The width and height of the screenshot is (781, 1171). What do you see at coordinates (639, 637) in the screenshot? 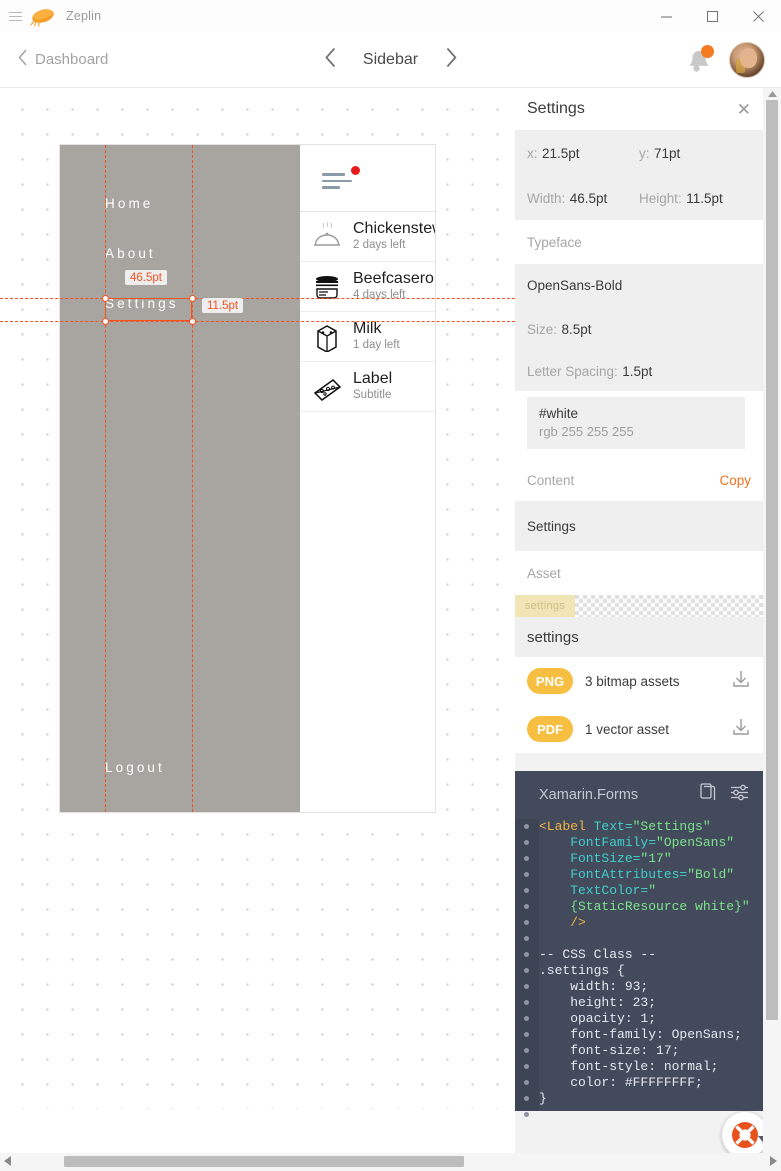
I see `asset-name-row: settings` at bounding box center [639, 637].